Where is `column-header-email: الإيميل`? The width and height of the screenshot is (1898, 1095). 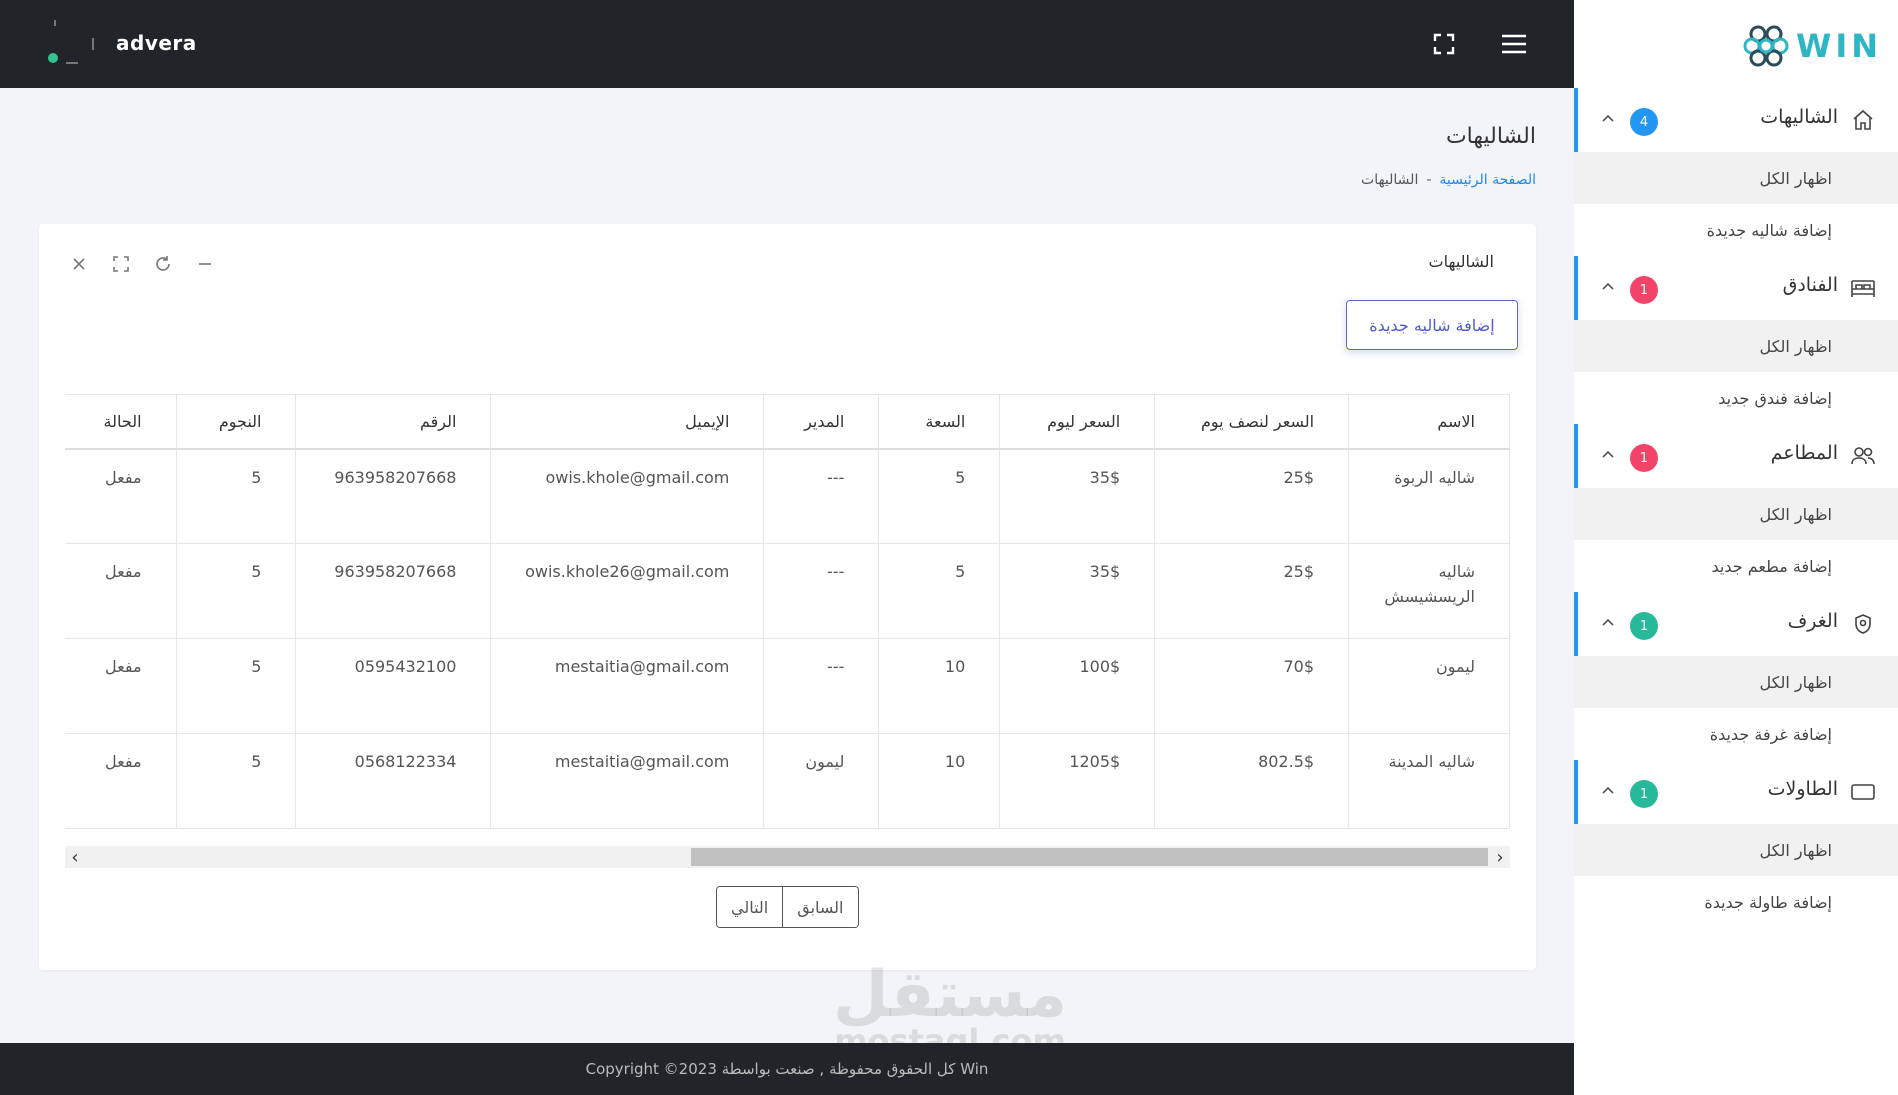
column-header-email: الإيميل is located at coordinates (627, 422).